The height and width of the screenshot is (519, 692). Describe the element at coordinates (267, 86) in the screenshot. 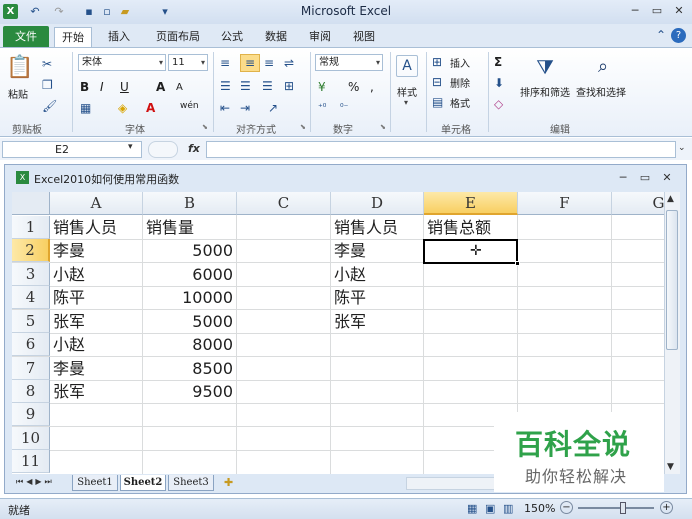

I see `align-right-icon: ☰` at that location.